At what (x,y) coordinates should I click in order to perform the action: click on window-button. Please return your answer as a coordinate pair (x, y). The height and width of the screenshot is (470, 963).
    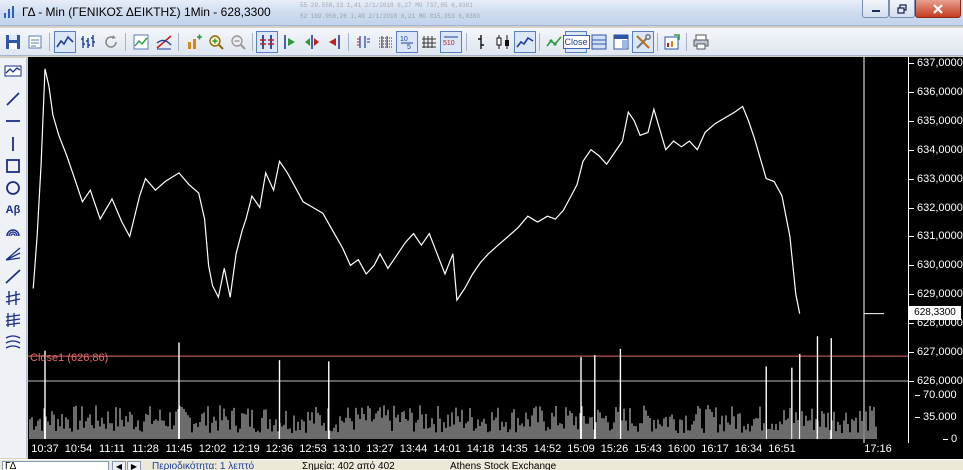
    Looking at the image, I should click on (621, 42).